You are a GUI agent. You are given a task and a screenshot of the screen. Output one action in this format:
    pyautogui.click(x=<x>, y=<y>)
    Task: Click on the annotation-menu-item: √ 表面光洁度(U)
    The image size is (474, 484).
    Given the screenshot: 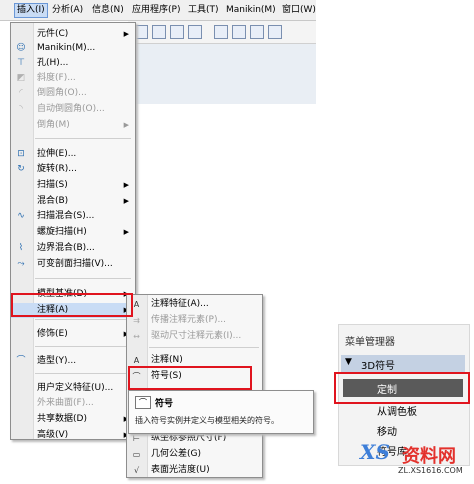 What is the action you would take?
    pyautogui.click(x=194, y=470)
    